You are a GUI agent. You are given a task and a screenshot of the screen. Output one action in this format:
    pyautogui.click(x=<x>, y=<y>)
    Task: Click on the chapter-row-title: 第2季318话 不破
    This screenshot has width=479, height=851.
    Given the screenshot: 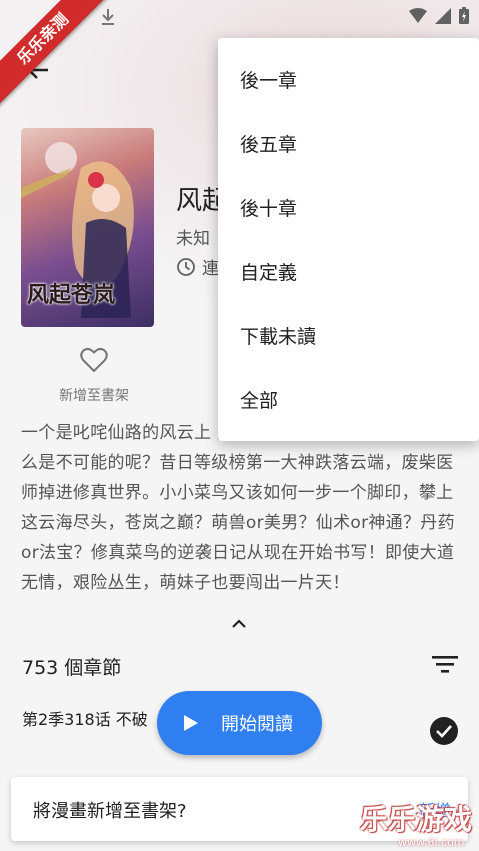 What is the action you would take?
    pyautogui.click(x=85, y=718)
    